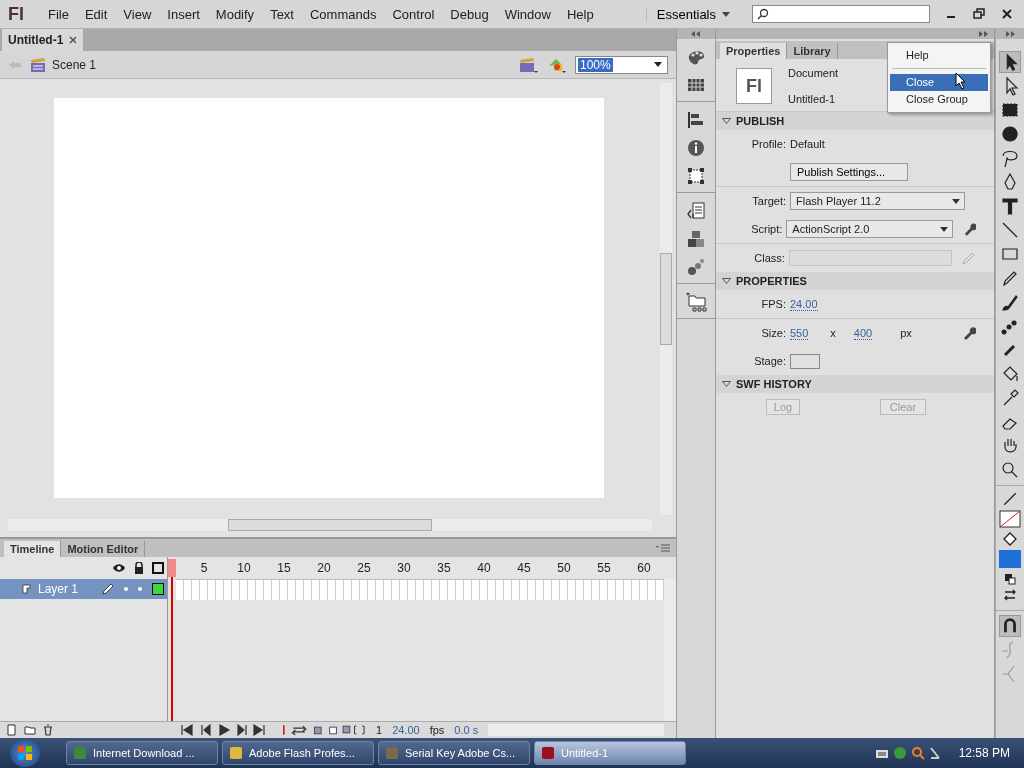  I want to click on mouse-cursor-icon, so click(961, 81).